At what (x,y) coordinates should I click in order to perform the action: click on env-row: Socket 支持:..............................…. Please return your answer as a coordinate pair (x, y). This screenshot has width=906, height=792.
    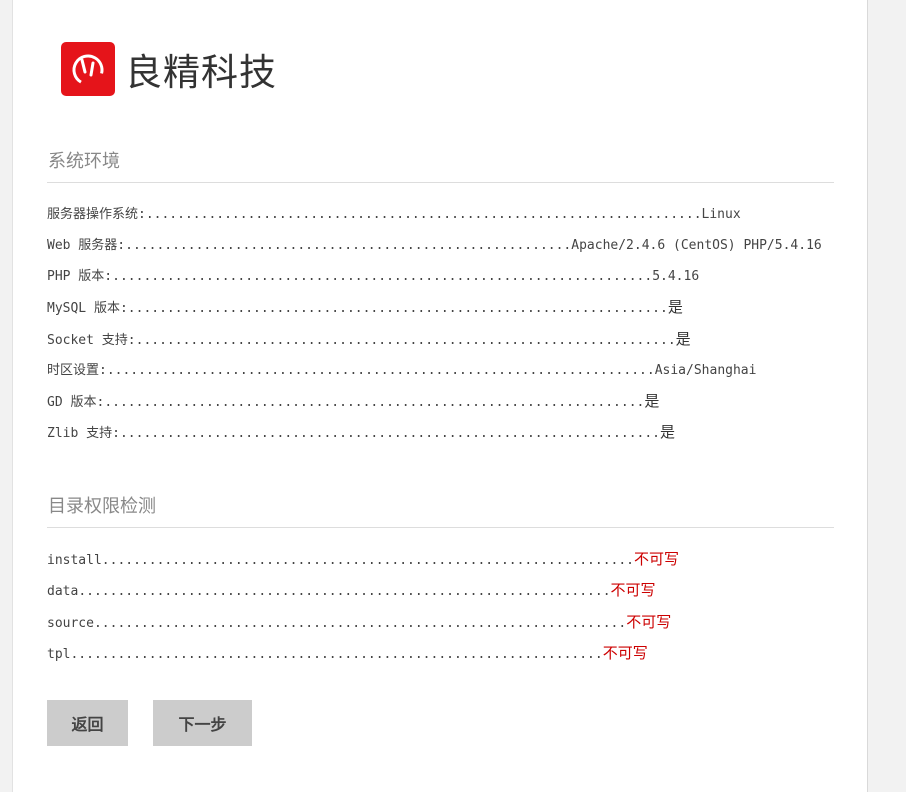
    Looking at the image, I should click on (369, 338).